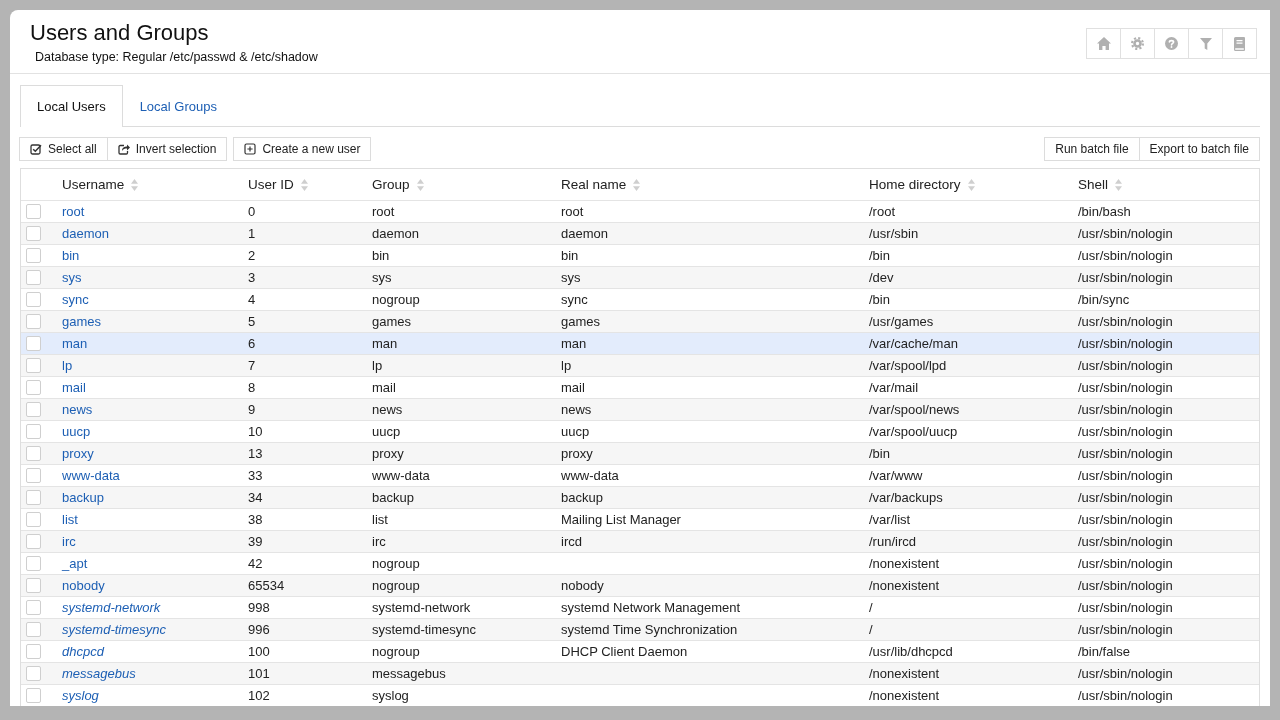  I want to click on table-row: list 38 list Mailing List Manager /var/list /usr/sbin/nologin, so click(640, 519).